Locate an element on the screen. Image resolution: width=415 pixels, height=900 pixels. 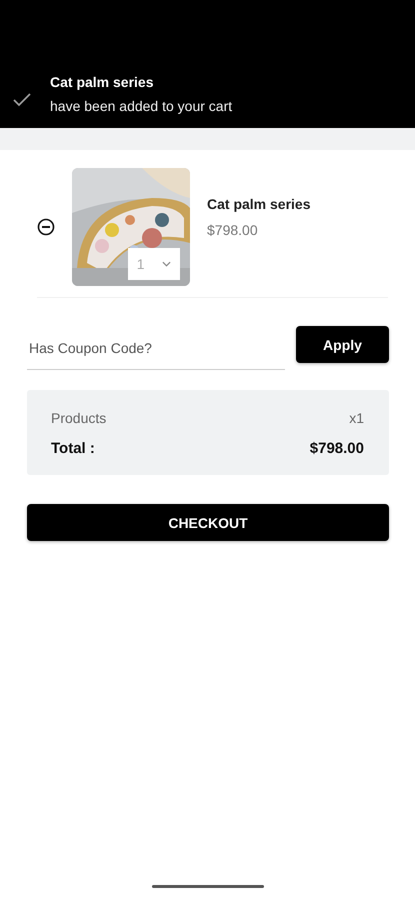
apply-button: Apply is located at coordinates (342, 344).